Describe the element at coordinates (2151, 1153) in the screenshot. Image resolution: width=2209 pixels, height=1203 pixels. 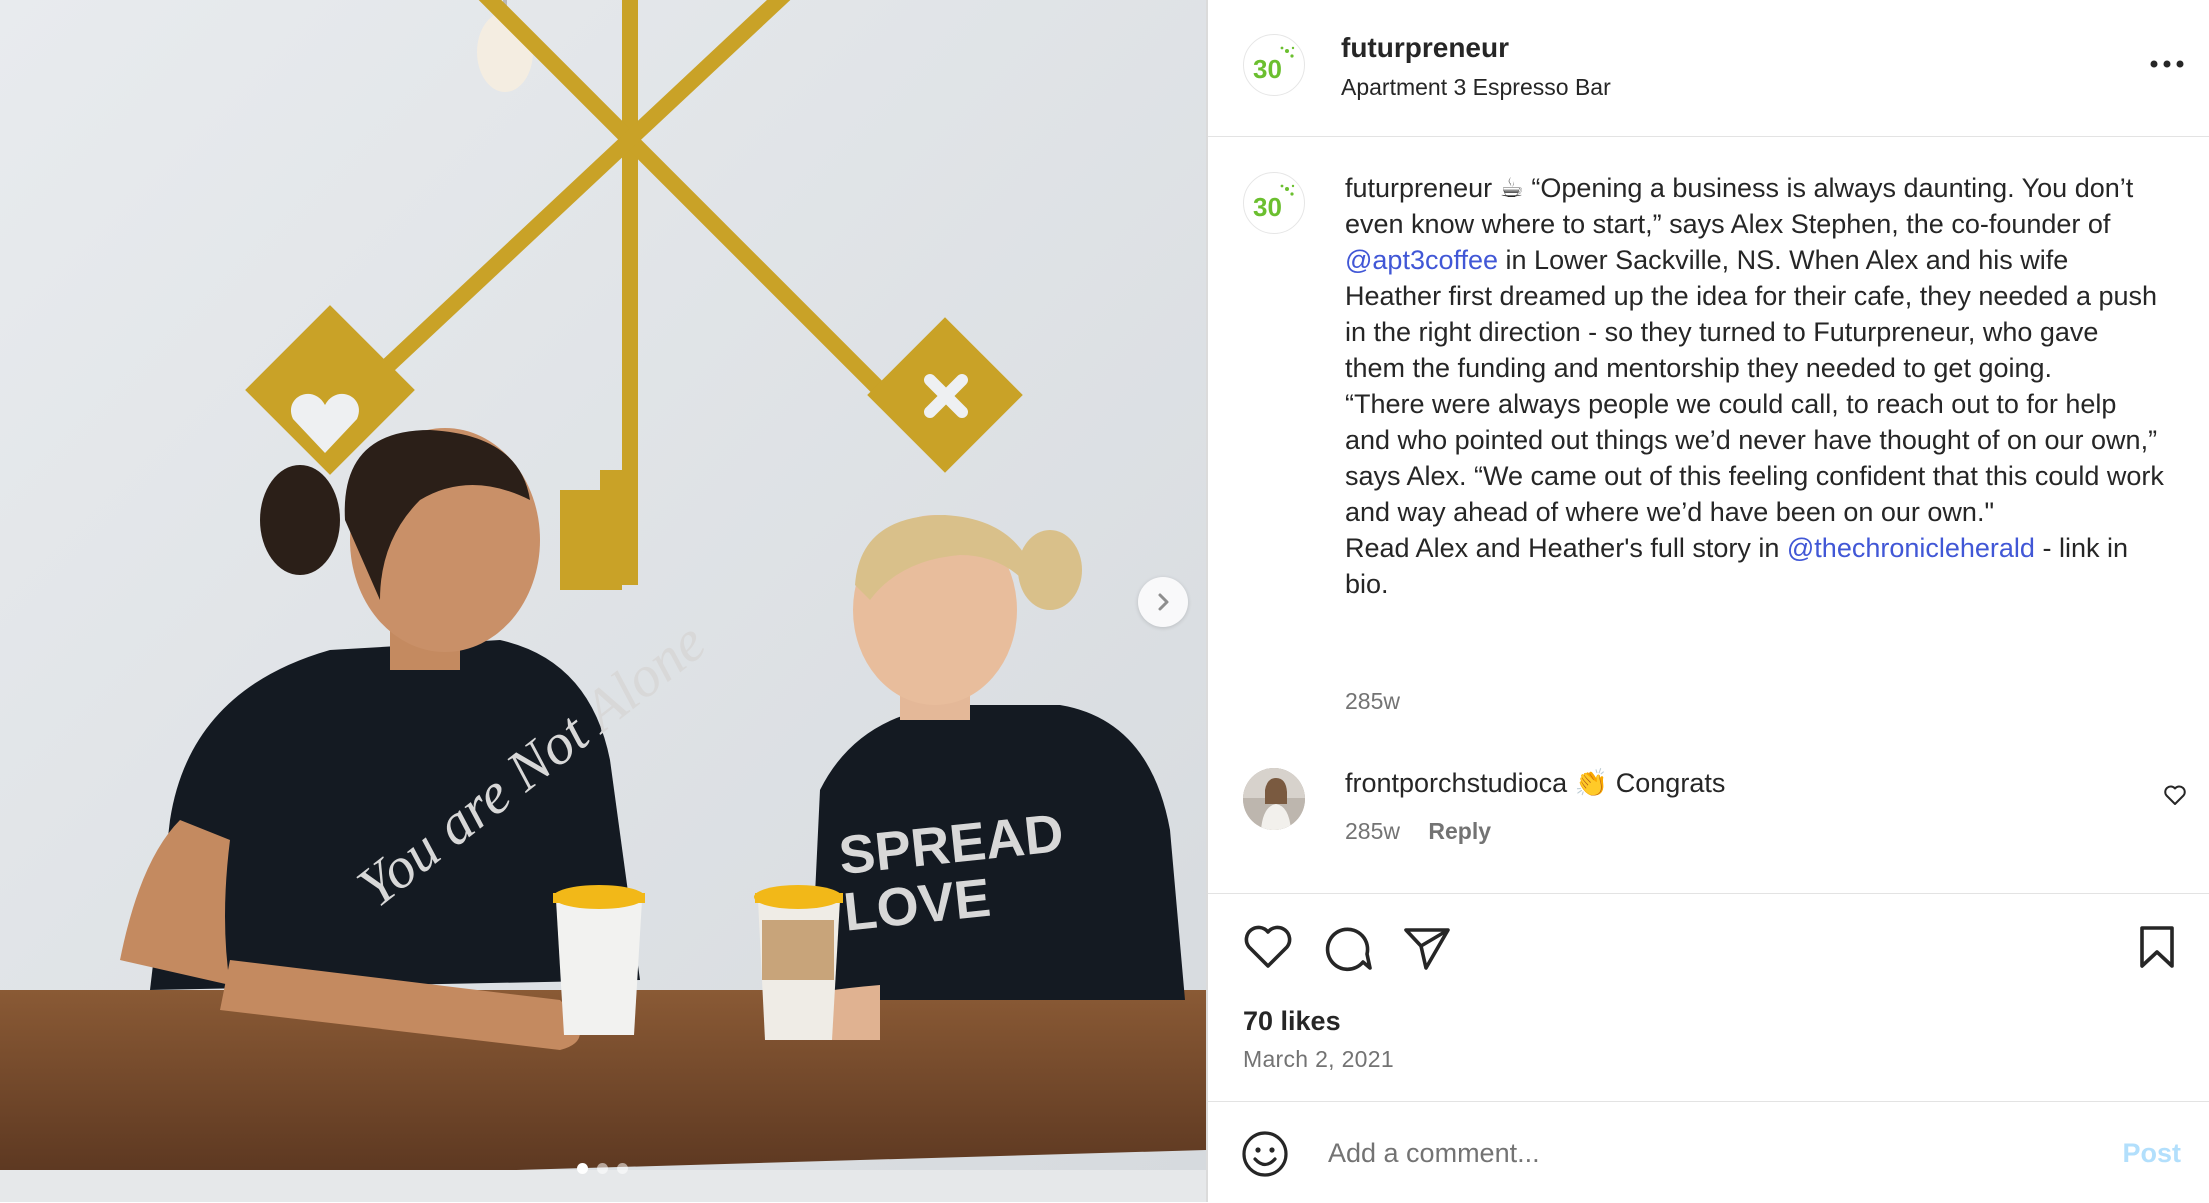
I see `post-comment-button: Post` at that location.